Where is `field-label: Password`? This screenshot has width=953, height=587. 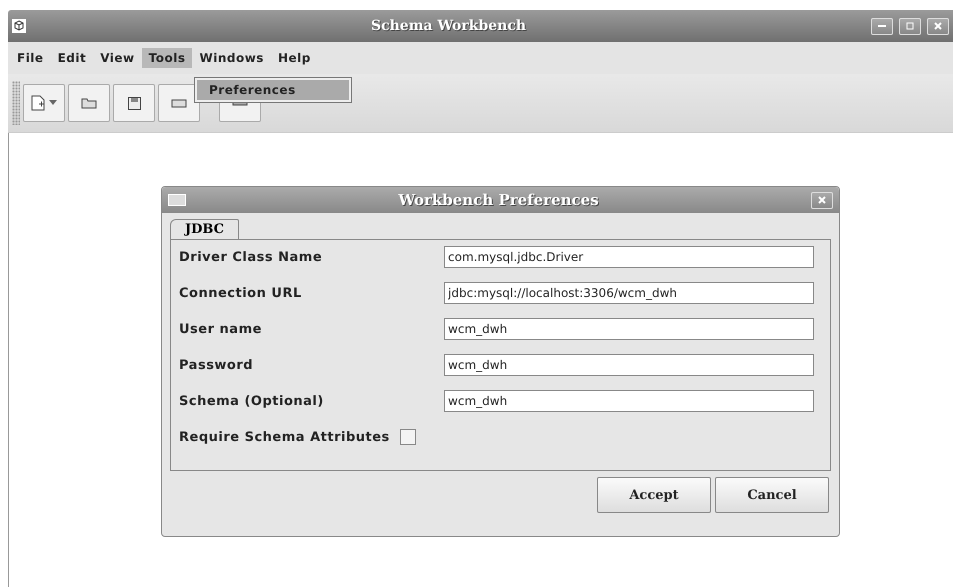
field-label: Password is located at coordinates (216, 365).